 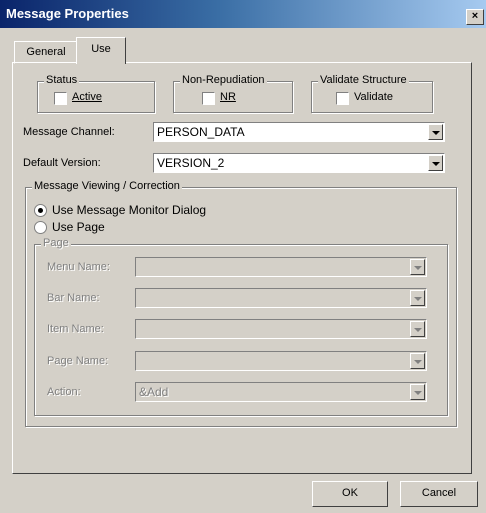 What do you see at coordinates (78, 227) in the screenshot?
I see `use-page-label: Use Page` at bounding box center [78, 227].